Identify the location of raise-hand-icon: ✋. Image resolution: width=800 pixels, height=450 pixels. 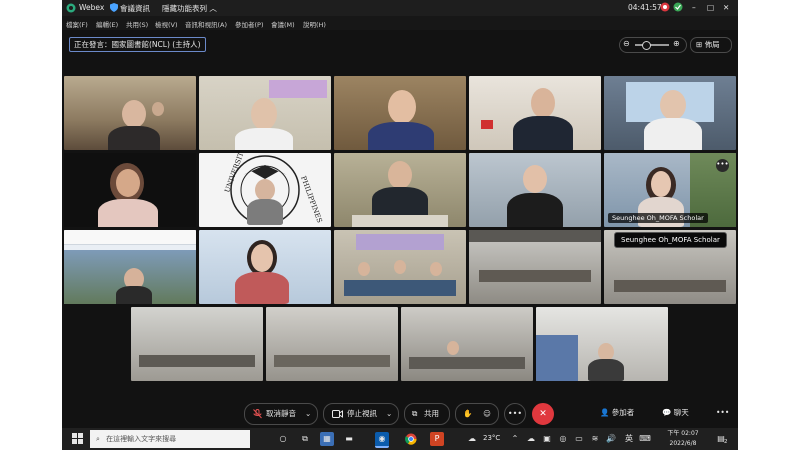
(468, 414).